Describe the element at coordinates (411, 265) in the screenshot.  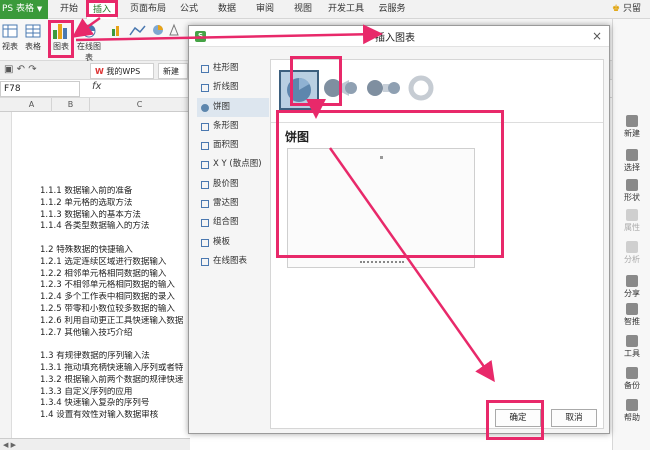
I see `arrow-preview-to-ok` at that location.